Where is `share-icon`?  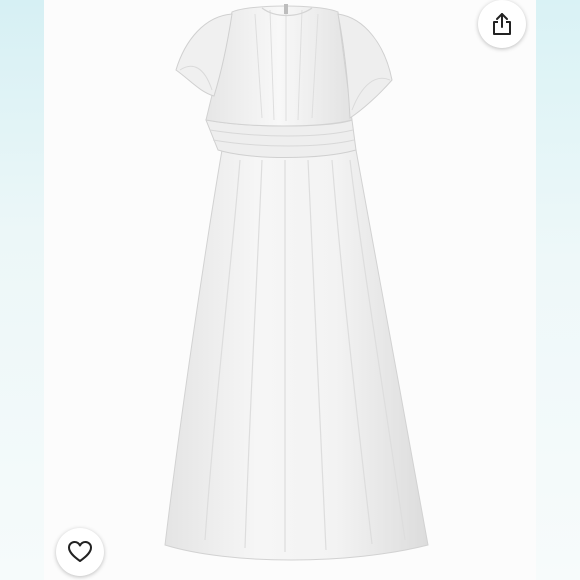 share-icon is located at coordinates (502, 24).